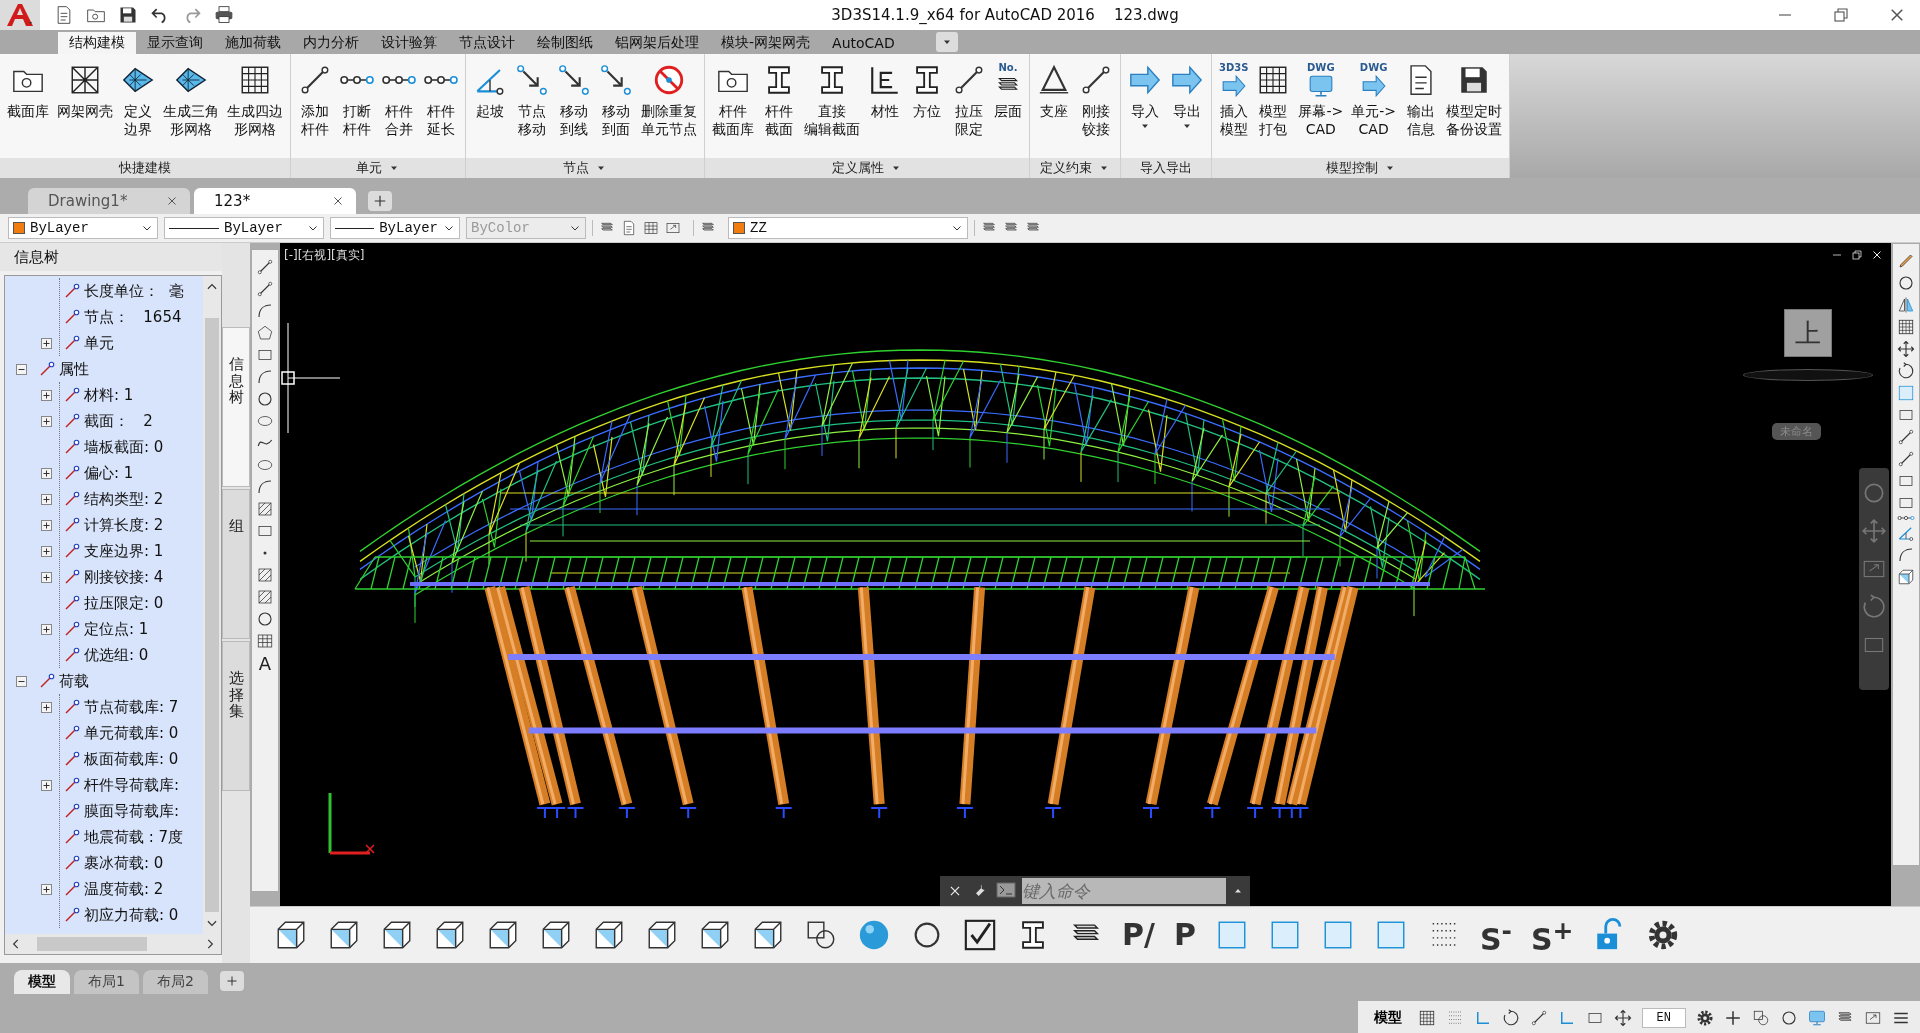 This screenshot has width=1920, height=1033. What do you see at coordinates (980, 935) in the screenshot?
I see `check-icon` at bounding box center [980, 935].